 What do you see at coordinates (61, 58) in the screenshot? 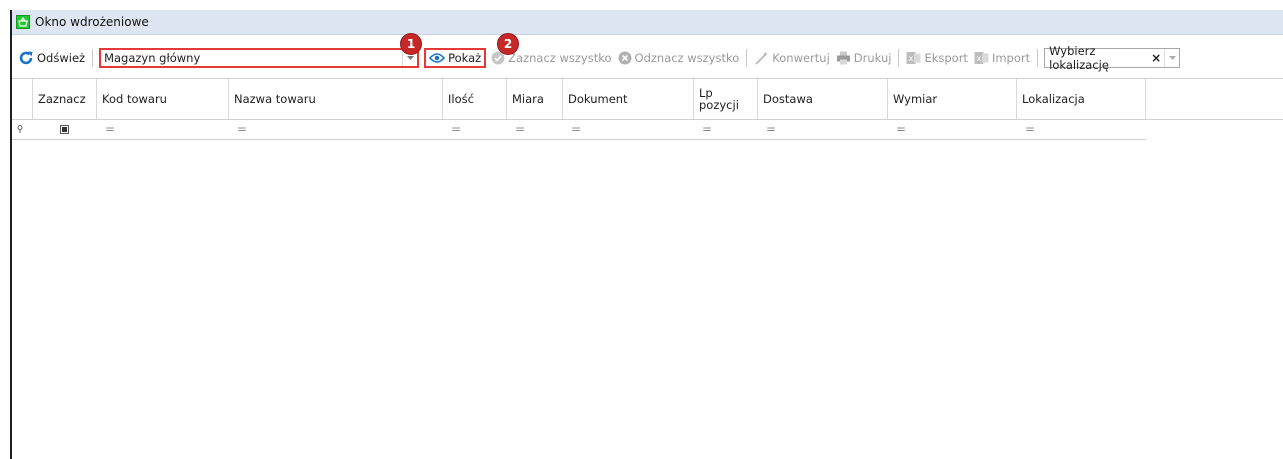
I see `refresh-label: Odśwież` at bounding box center [61, 58].